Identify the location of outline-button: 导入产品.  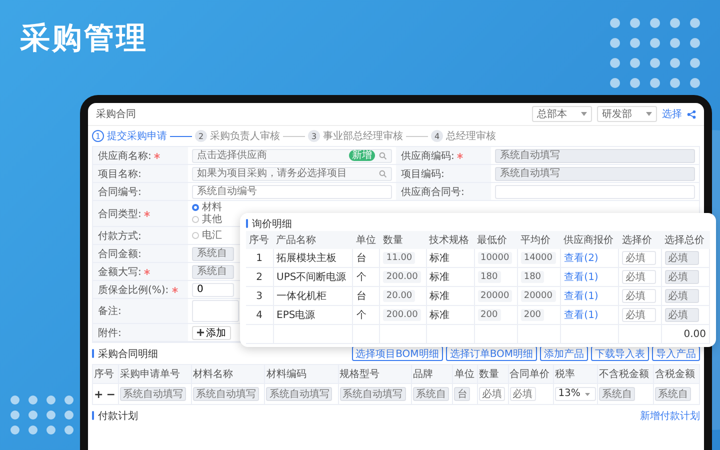
(676, 353).